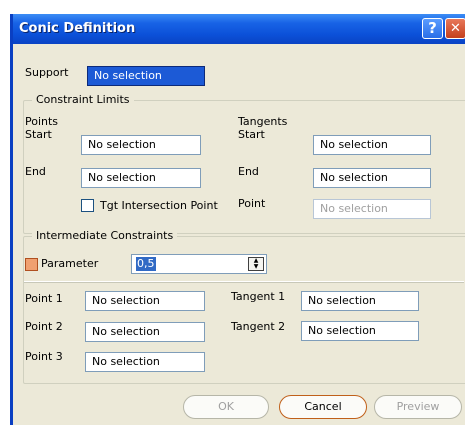 Image resolution: width=465 pixels, height=425 pixels. I want to click on tangents-end-label: End, so click(248, 171).